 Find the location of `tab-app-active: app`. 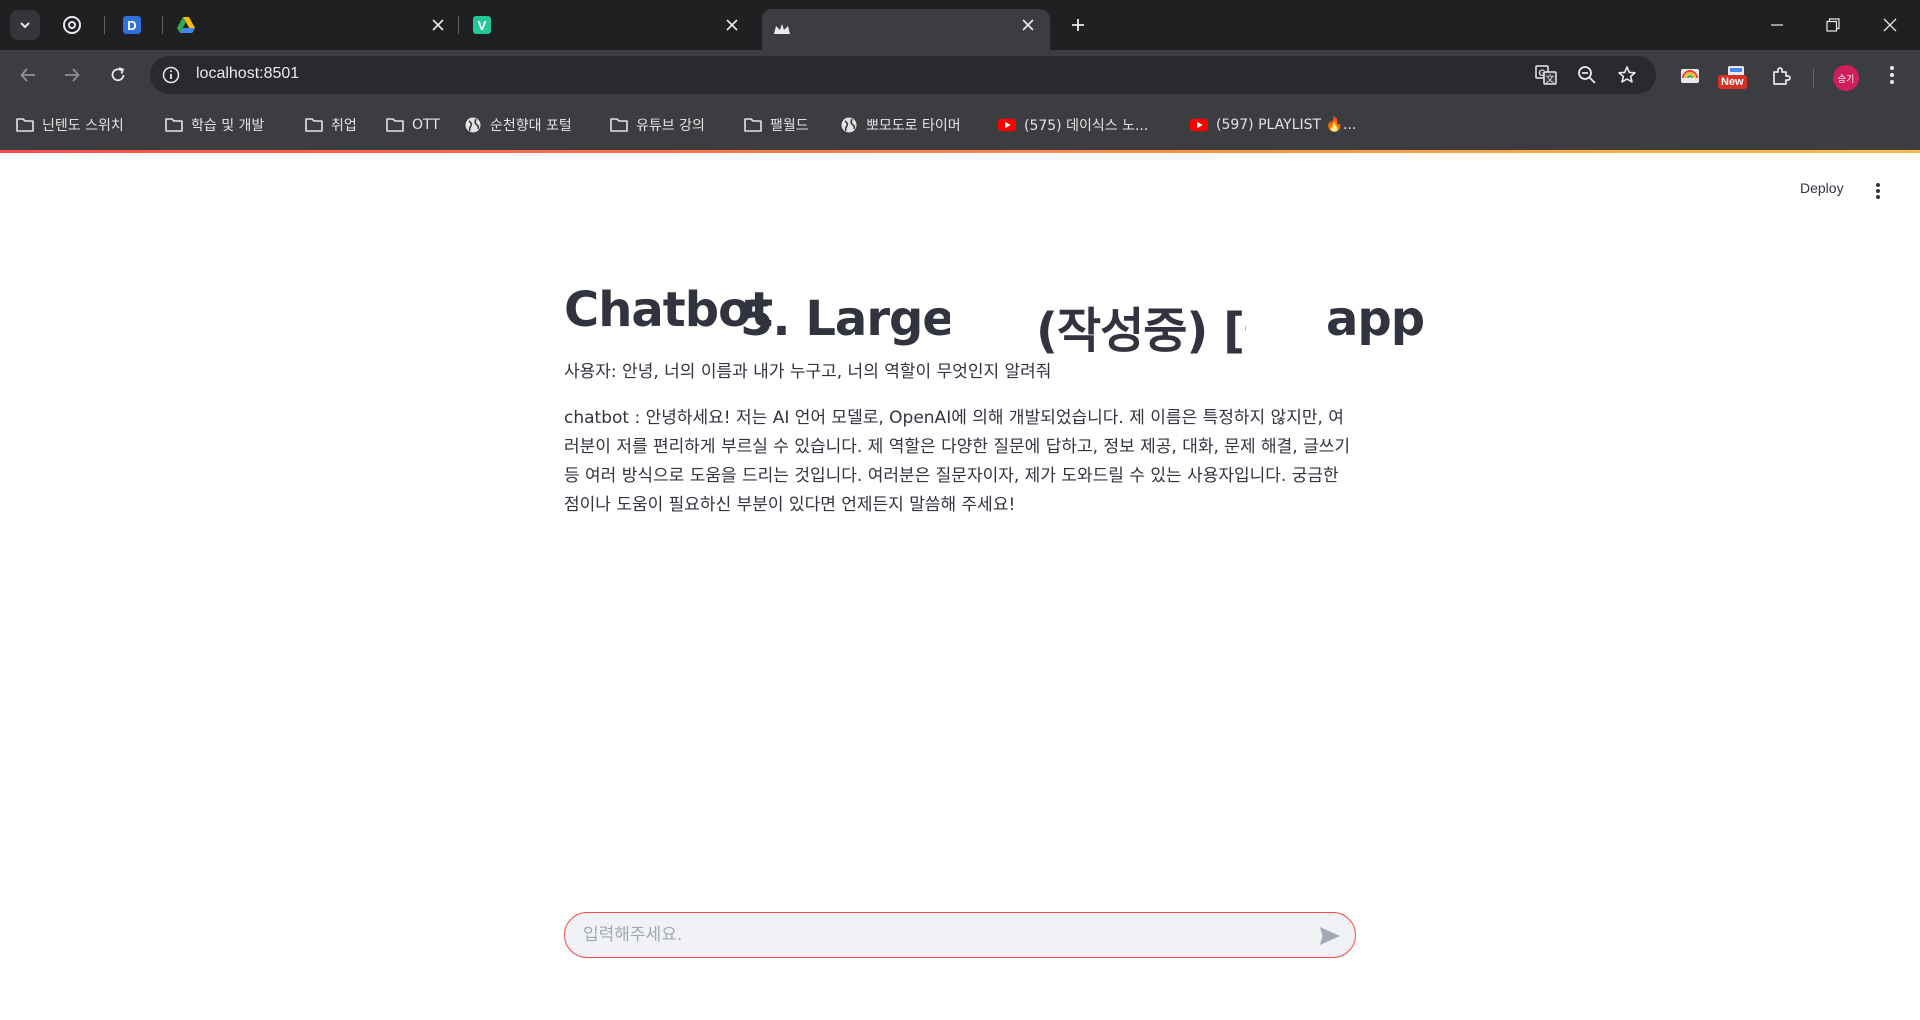

tab-app-active: app is located at coordinates (1093, 178).